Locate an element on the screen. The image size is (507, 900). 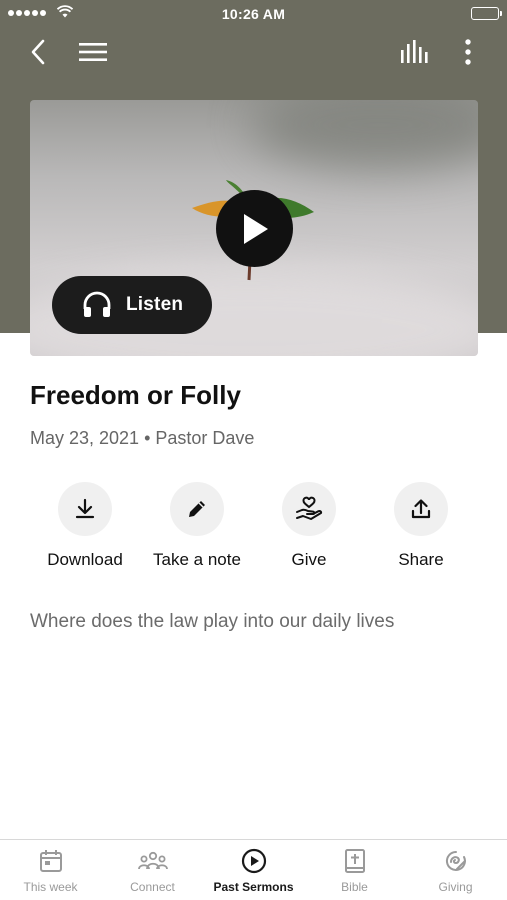
back-button is located at coordinates (38, 52).